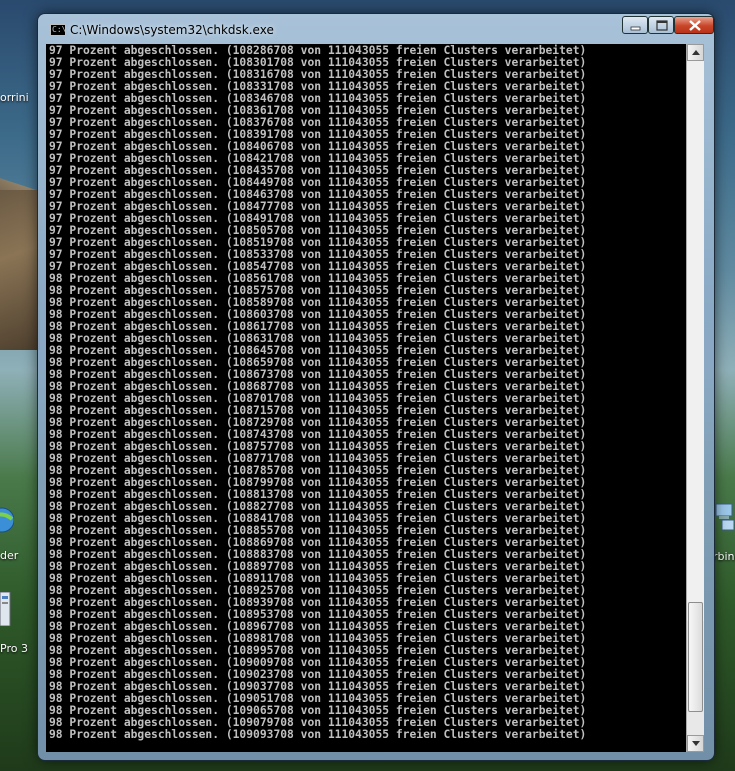 Image resolution: width=735 pixels, height=771 pixels. Describe the element at coordinates (376, 29) in the screenshot. I see `title-bar: C:\ C:\Windows\system32\chkdsk.exe` at that location.